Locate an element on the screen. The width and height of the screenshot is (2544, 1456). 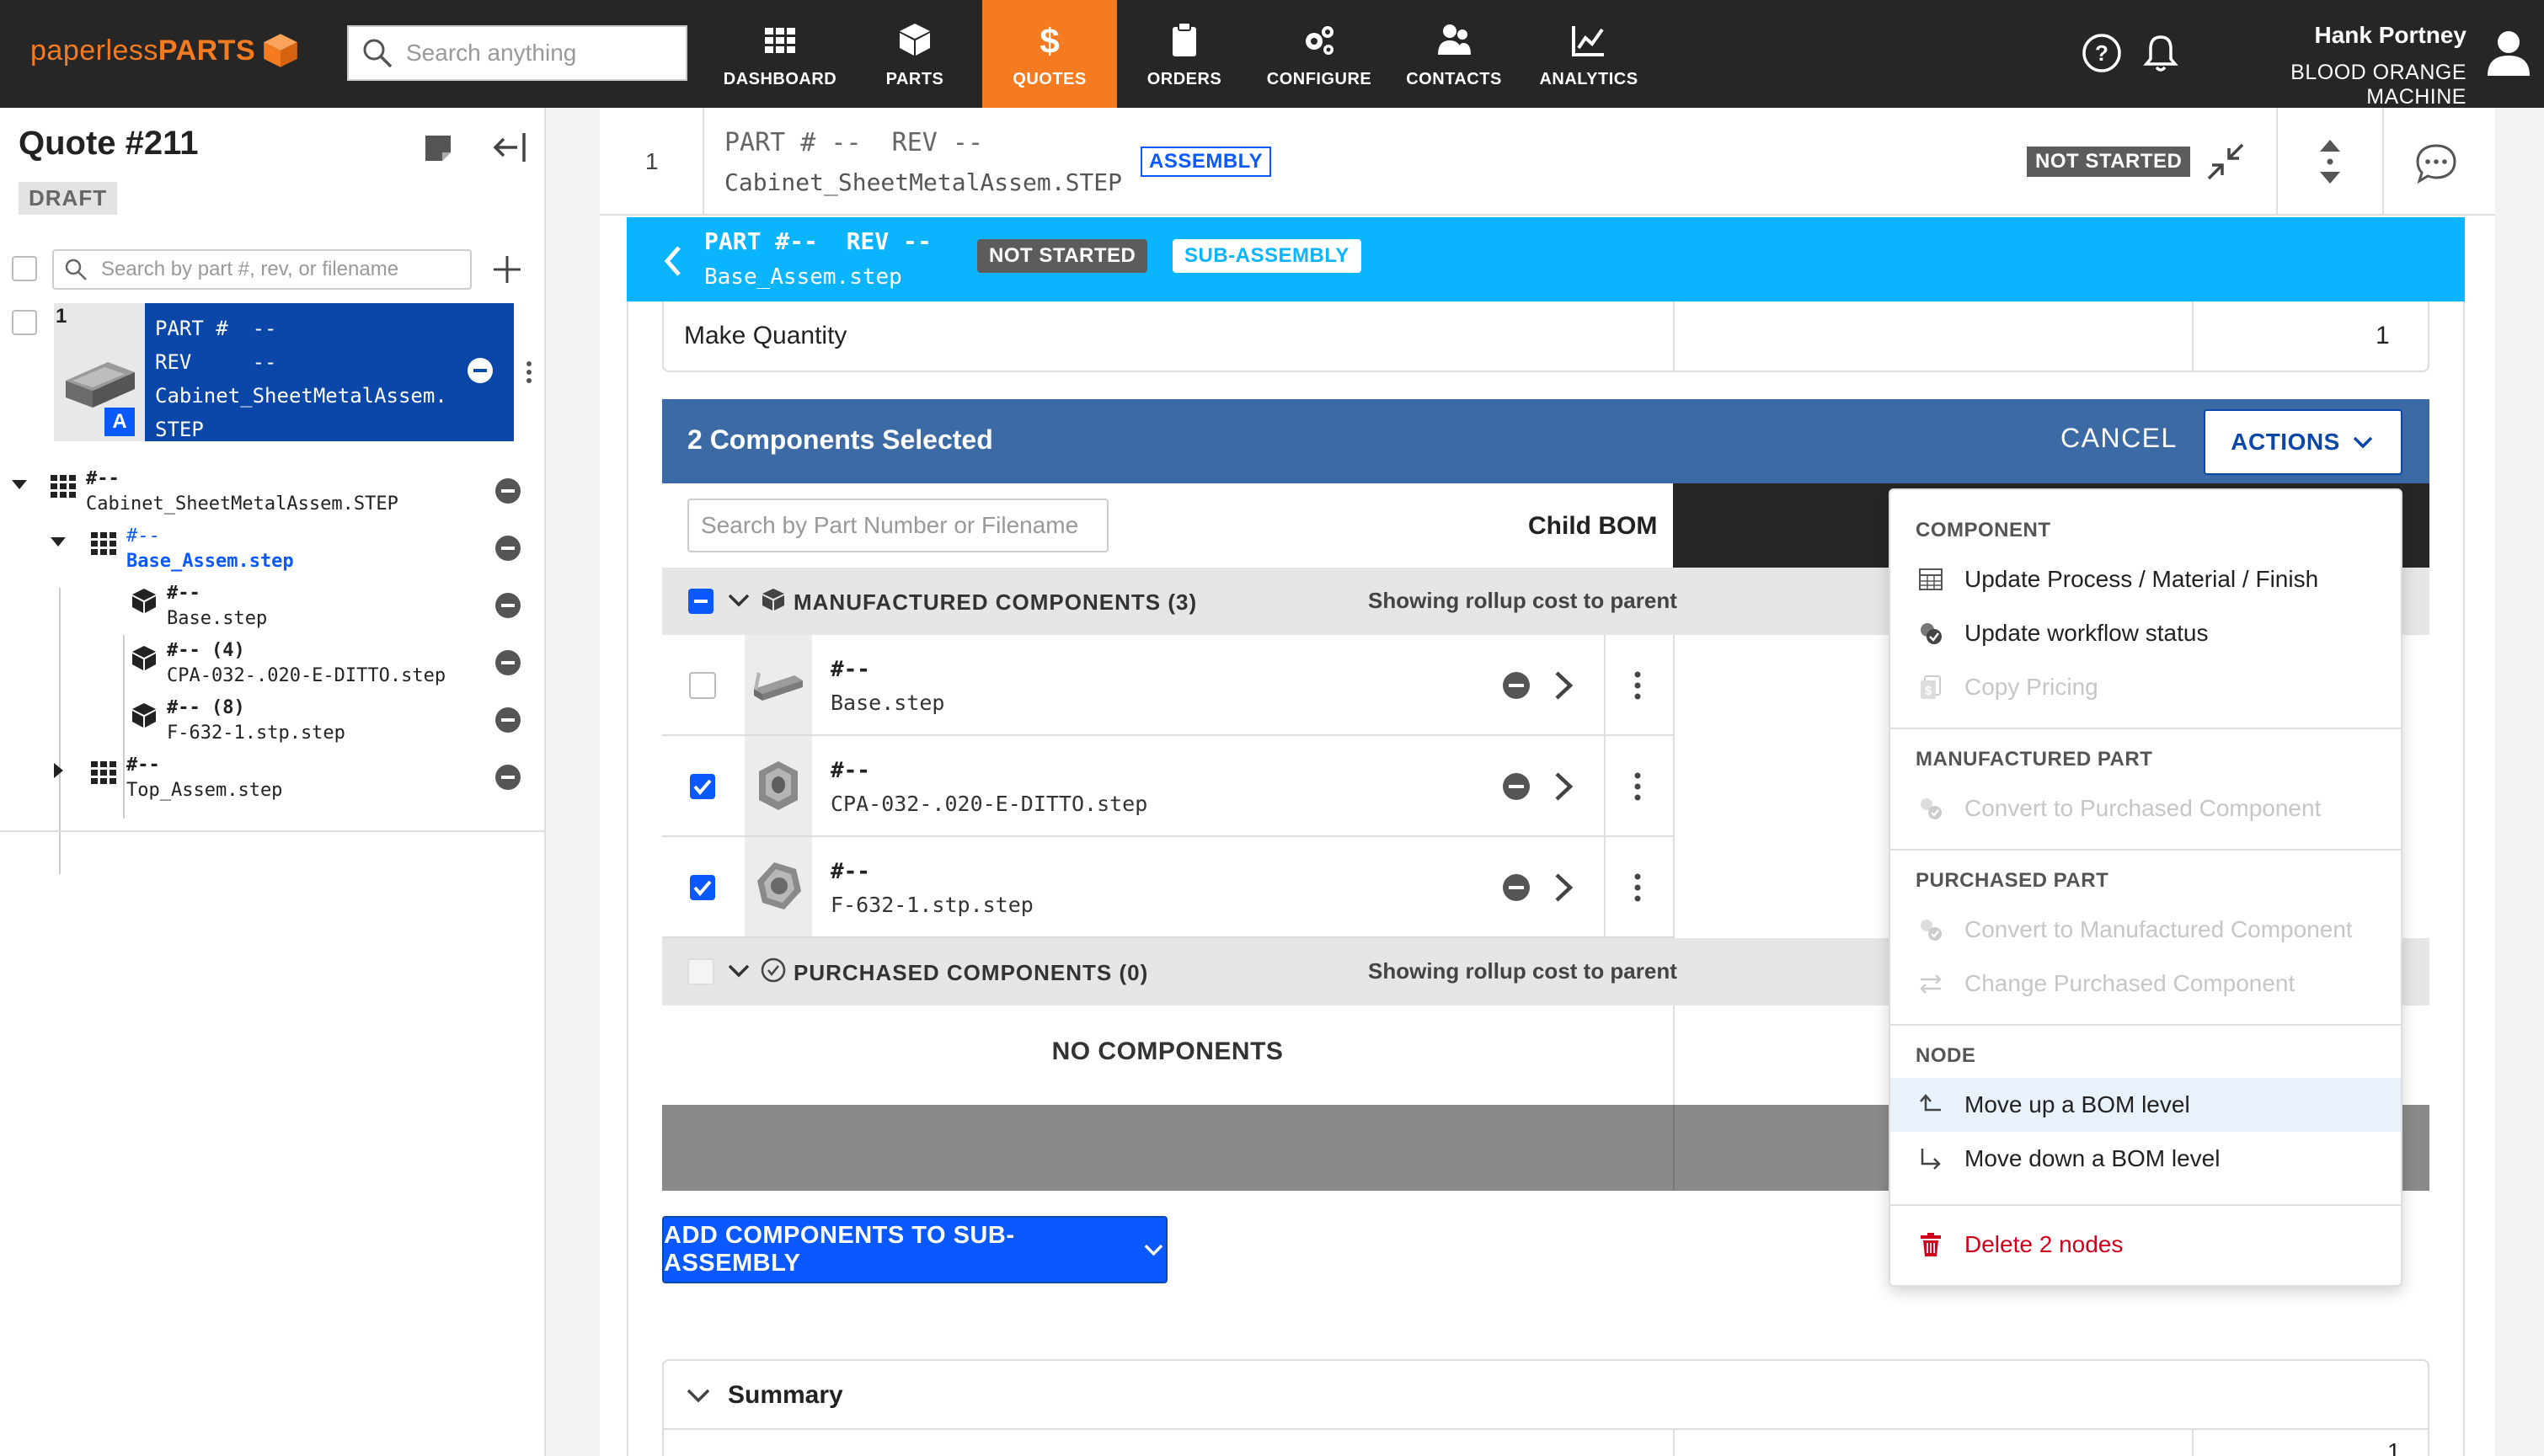
nav-configure: CONFIGURE is located at coordinates (1319, 54).